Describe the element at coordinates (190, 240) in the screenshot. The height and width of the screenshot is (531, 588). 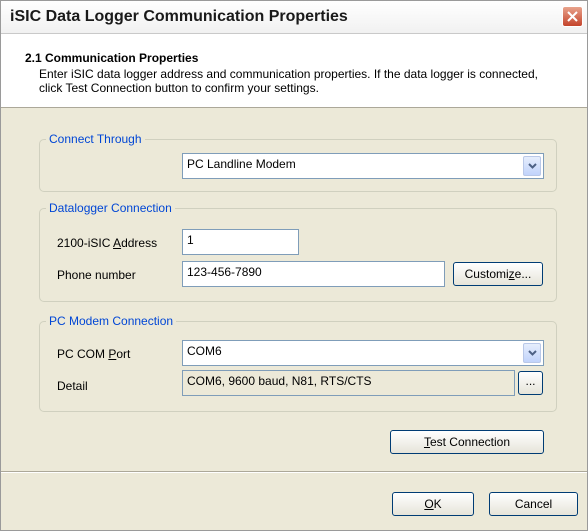
I see `address-value: 1` at that location.